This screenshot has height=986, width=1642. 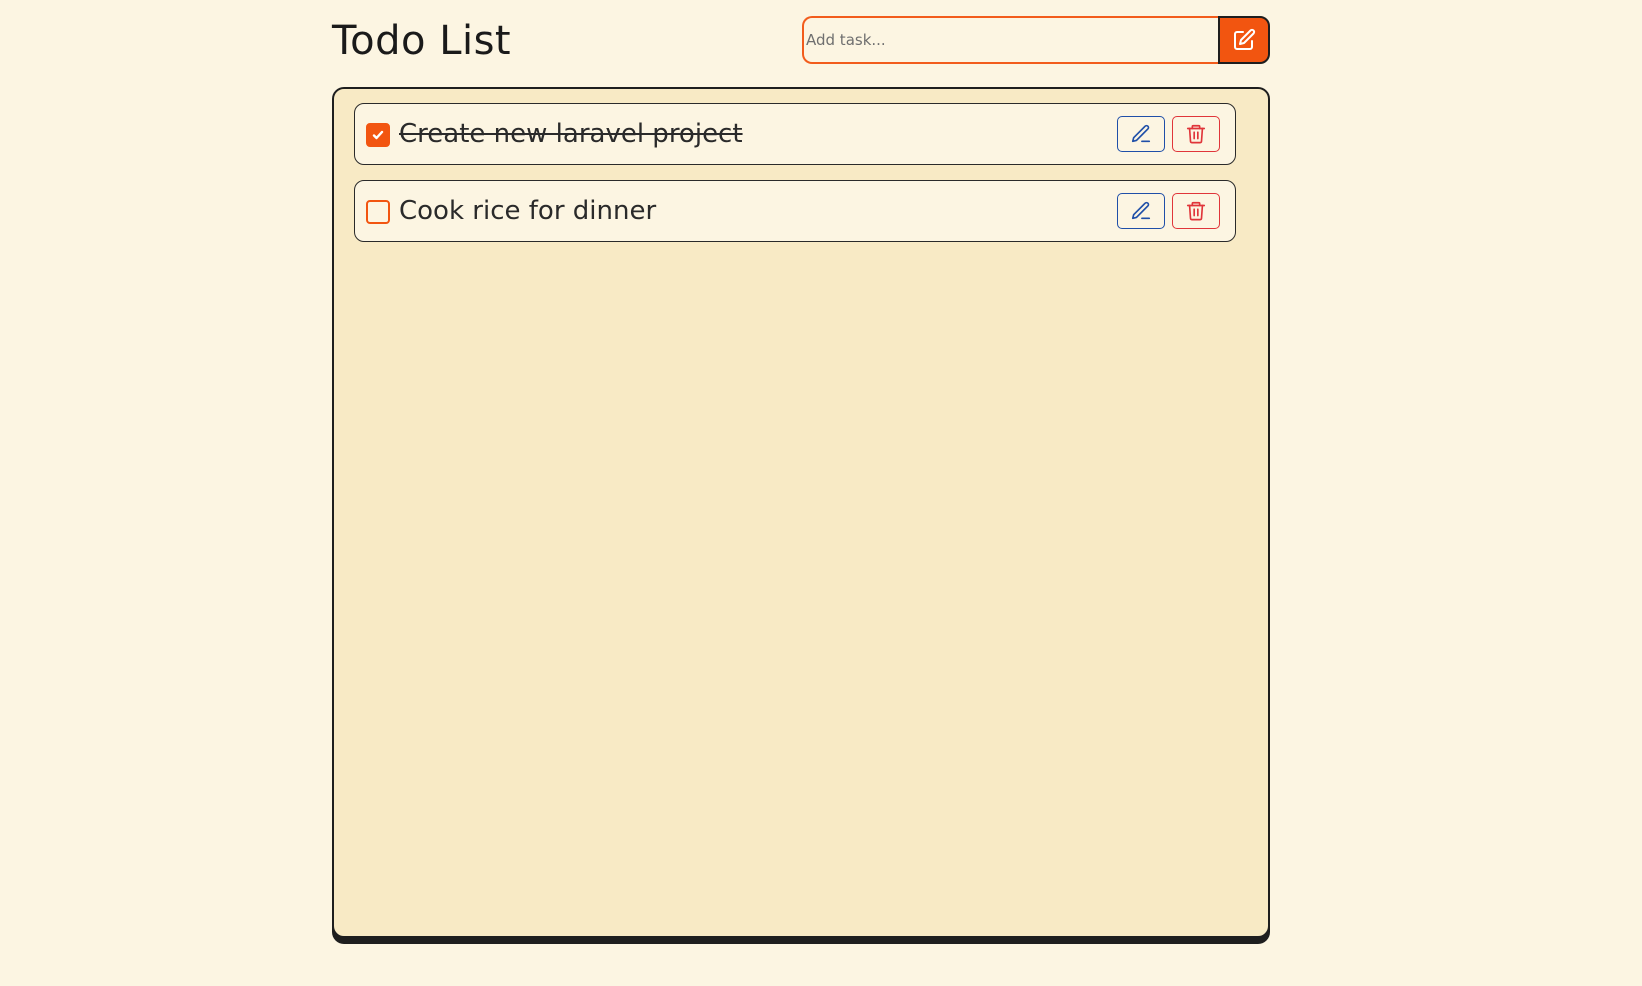 What do you see at coordinates (422, 41) in the screenshot?
I see `page-title: Todo List` at bounding box center [422, 41].